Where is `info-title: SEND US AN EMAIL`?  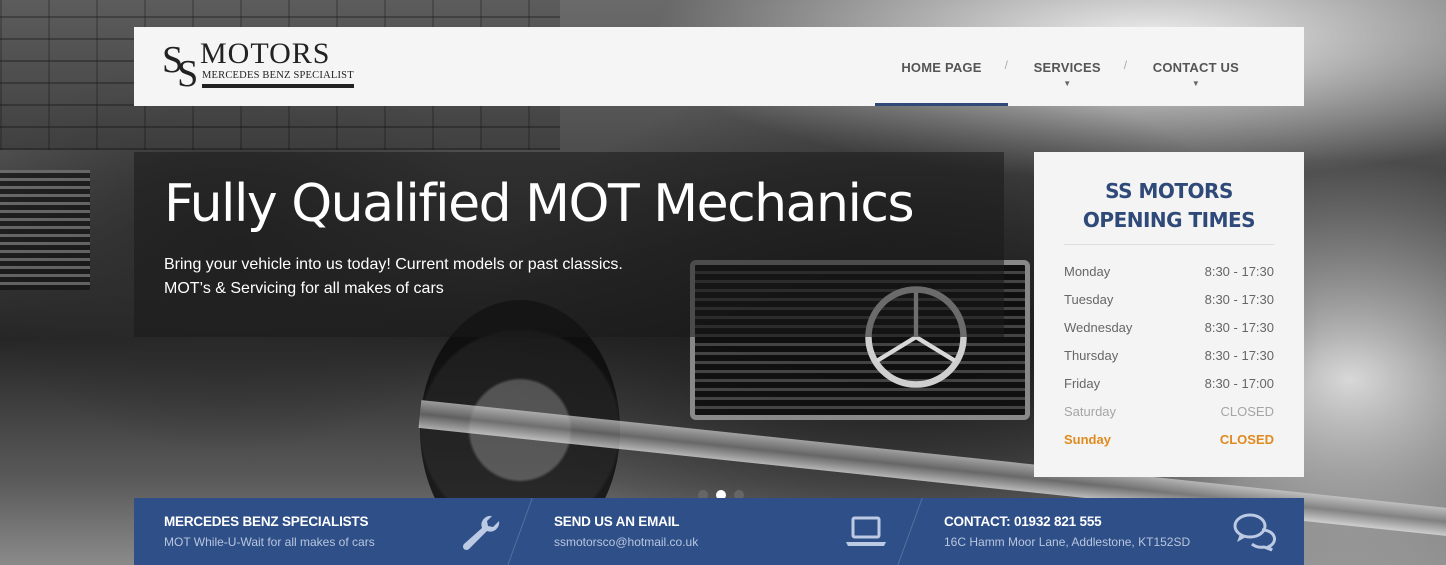 info-title: SEND US AN EMAIL is located at coordinates (617, 521).